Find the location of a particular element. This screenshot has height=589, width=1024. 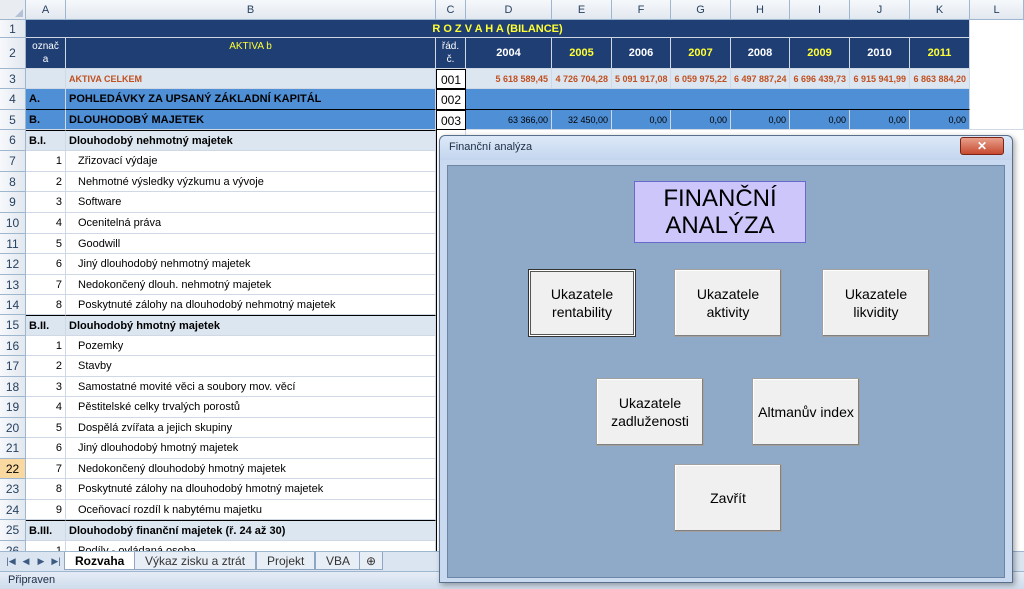

row-mark: B.II. is located at coordinates (46, 325).